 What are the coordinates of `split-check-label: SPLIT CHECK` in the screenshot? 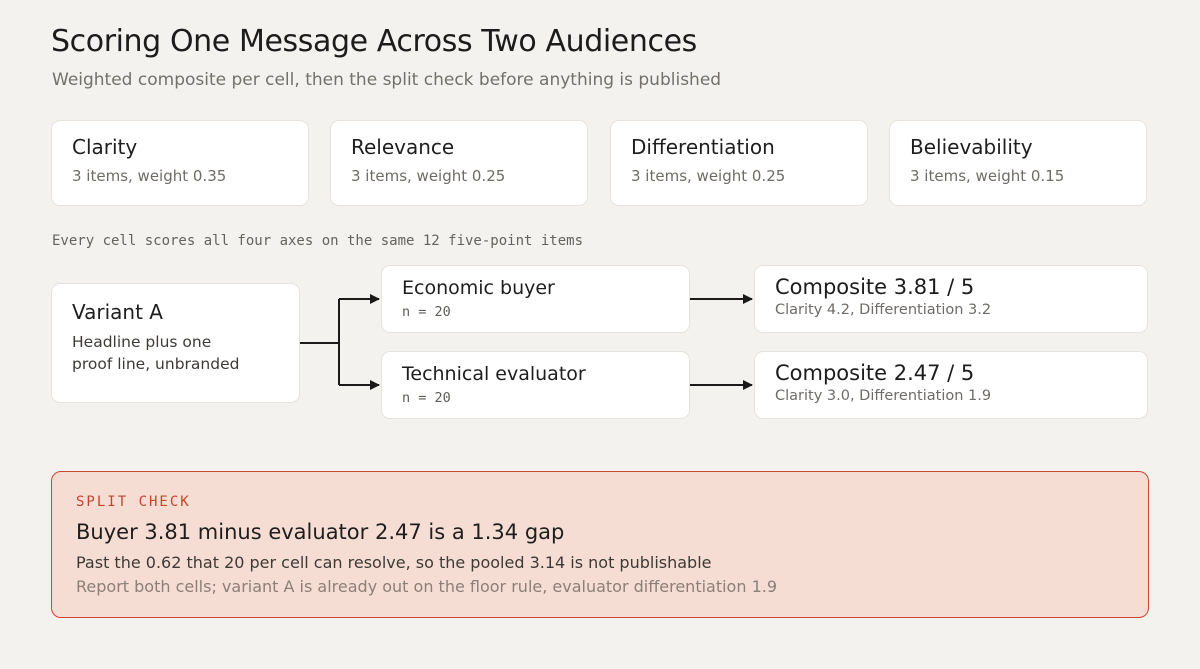 It's located at (133, 502).